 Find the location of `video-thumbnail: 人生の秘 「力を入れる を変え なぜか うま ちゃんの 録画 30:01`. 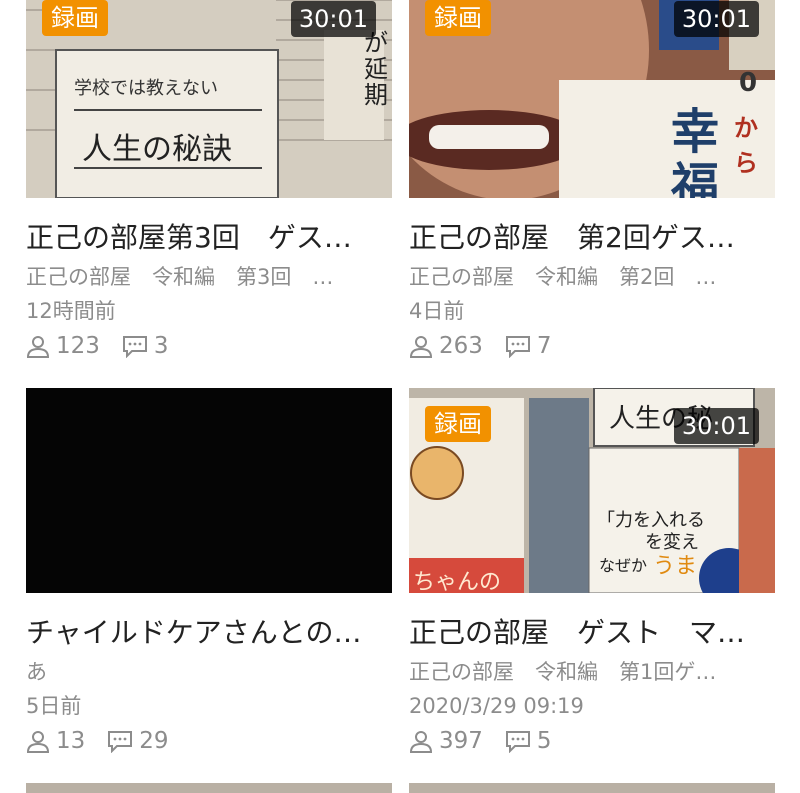

video-thumbnail: 人生の秘 「力を入れる を変え なぜか うま ちゃんの 録画 30:01 is located at coordinates (592, 490).